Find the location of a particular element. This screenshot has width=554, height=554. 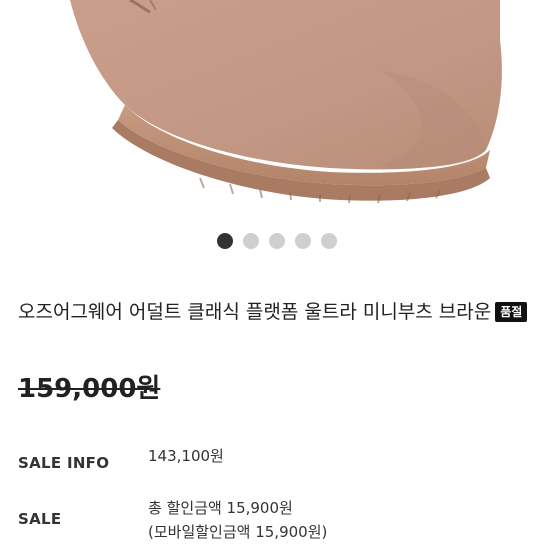

sale-total-discount: 총 할인금액 15,900원 is located at coordinates (220, 508).